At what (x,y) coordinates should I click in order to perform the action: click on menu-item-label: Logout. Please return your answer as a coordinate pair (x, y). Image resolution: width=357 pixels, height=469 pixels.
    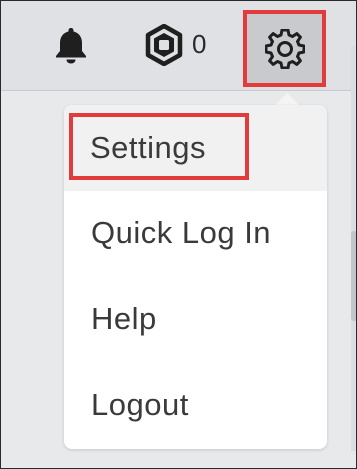
    Looking at the image, I should click on (140, 404).